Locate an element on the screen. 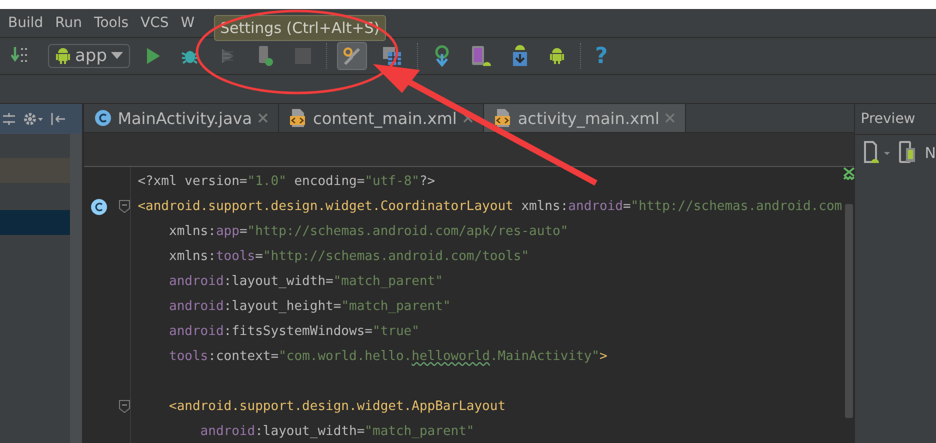  download-icon is located at coordinates (520, 56).